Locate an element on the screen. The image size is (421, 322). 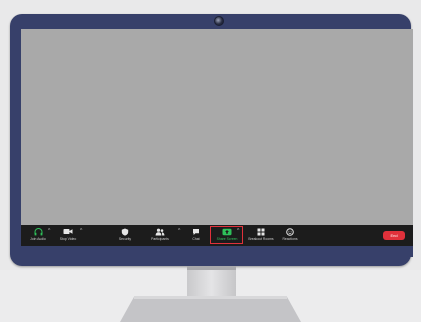
join-audio-label: Join Audio is located at coordinates (38, 239).